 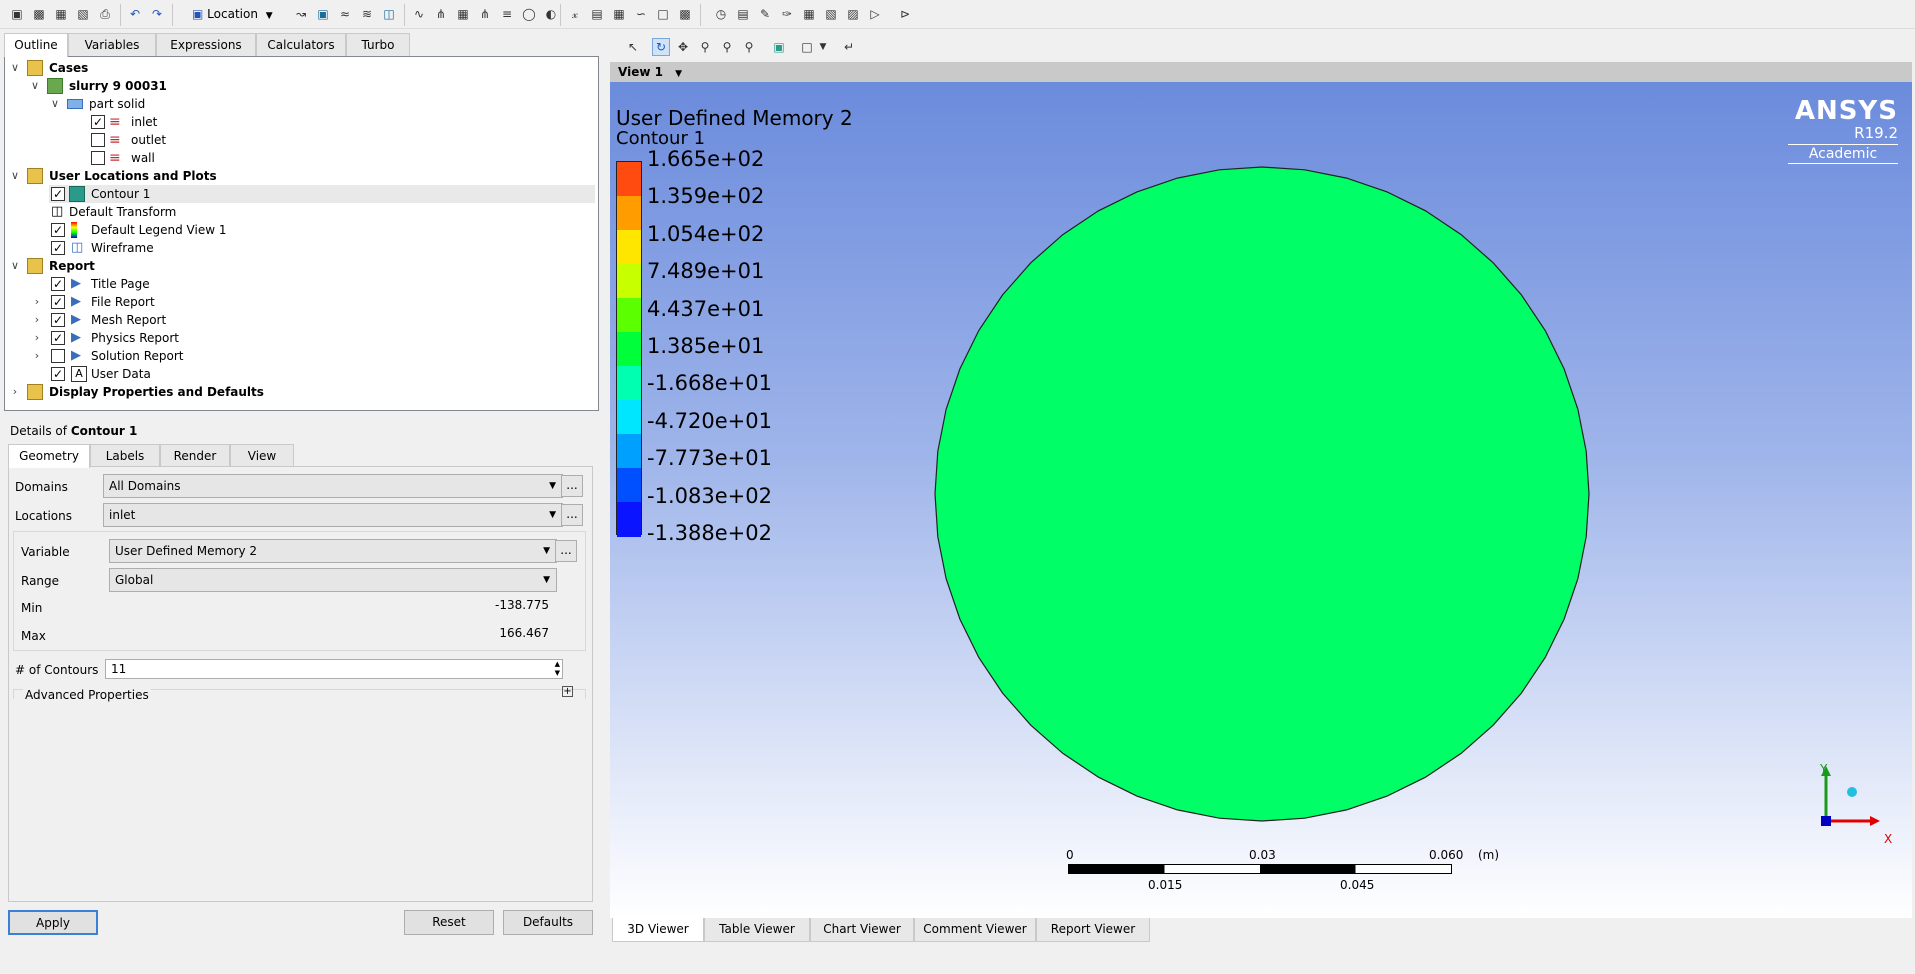 What do you see at coordinates (157, 14) in the screenshot?
I see `redo-icon: ↷` at bounding box center [157, 14].